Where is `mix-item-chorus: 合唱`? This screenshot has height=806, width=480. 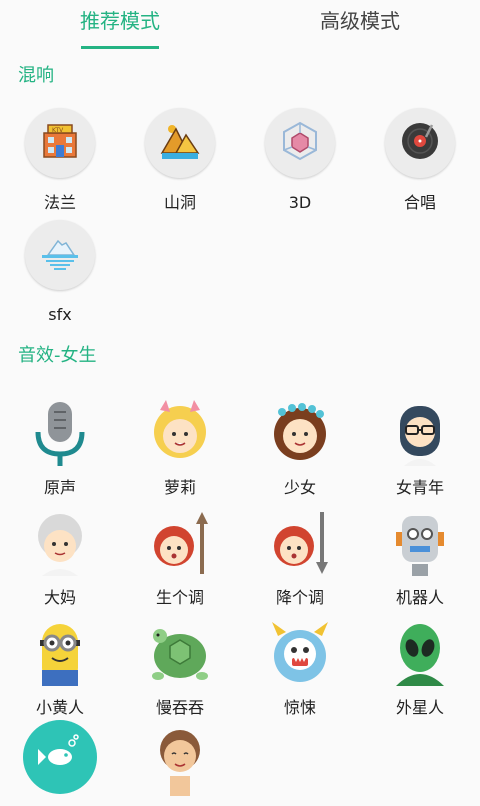
mix-item-chorus: 合唱 is located at coordinates (420, 160).